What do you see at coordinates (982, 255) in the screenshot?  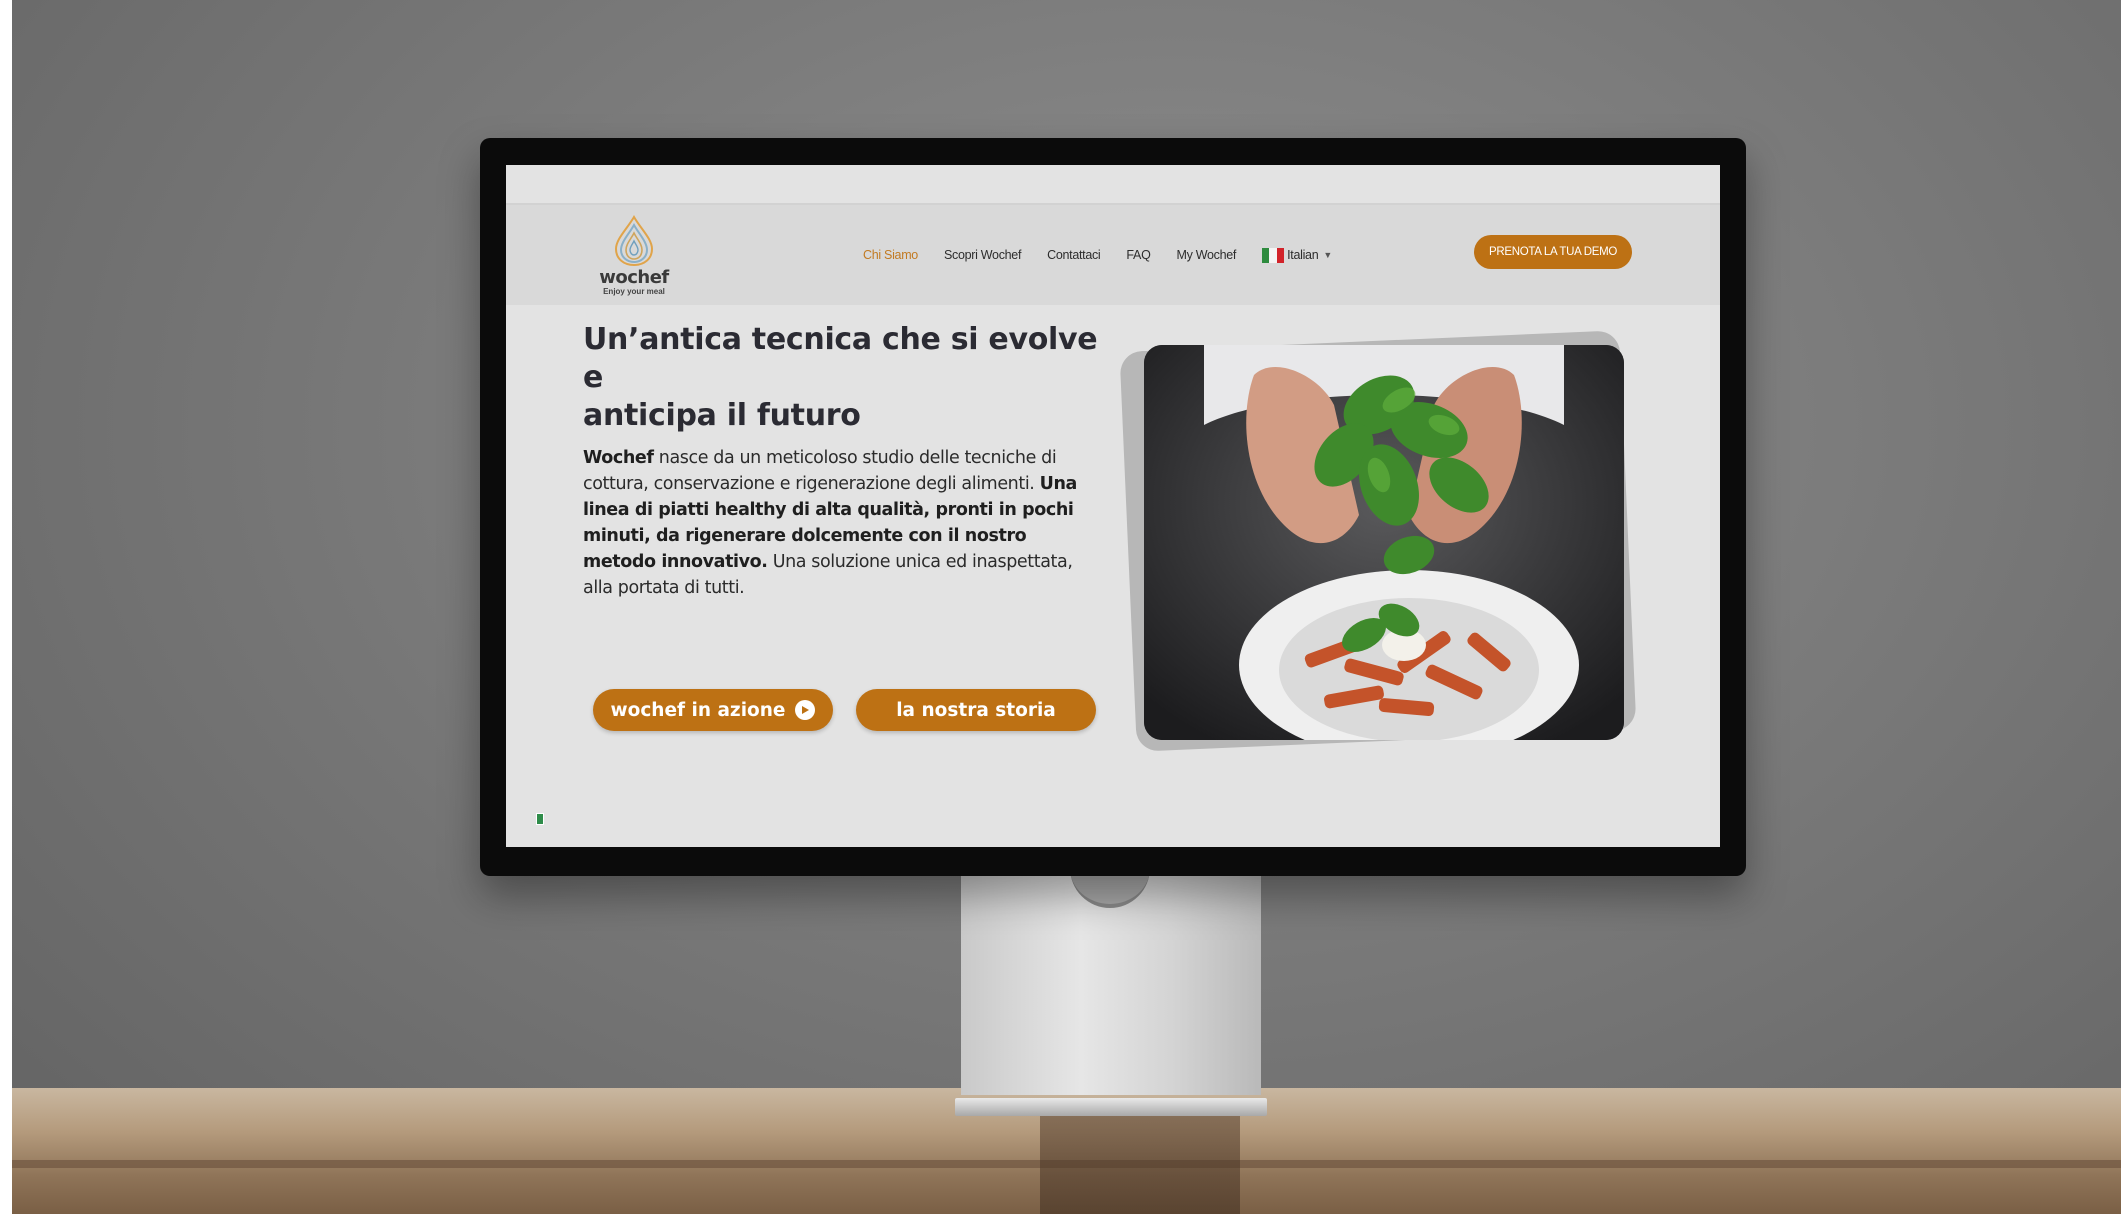 I see `nav-item-scopri-wochef: Scopri Wochef` at bounding box center [982, 255].